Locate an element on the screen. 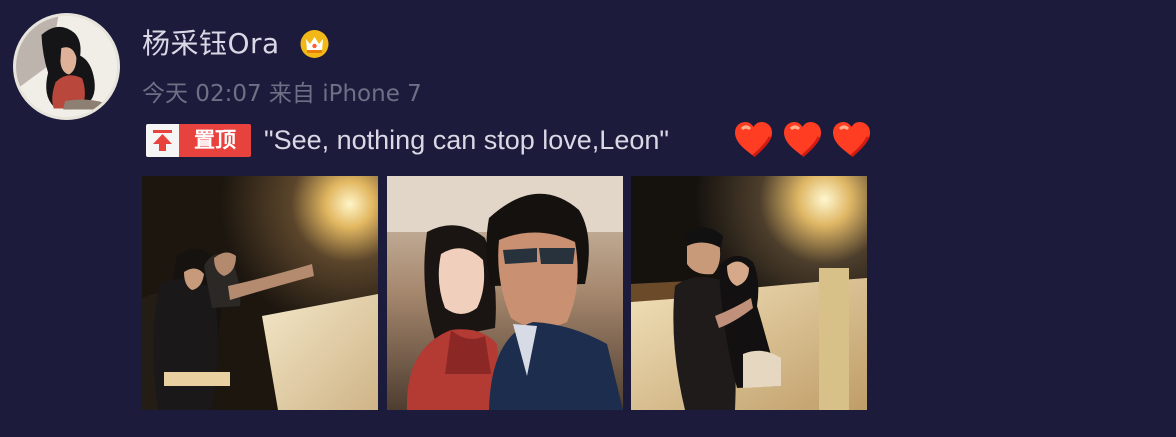 This screenshot has height=437, width=1176. crown-badge-icon is located at coordinates (314, 44).